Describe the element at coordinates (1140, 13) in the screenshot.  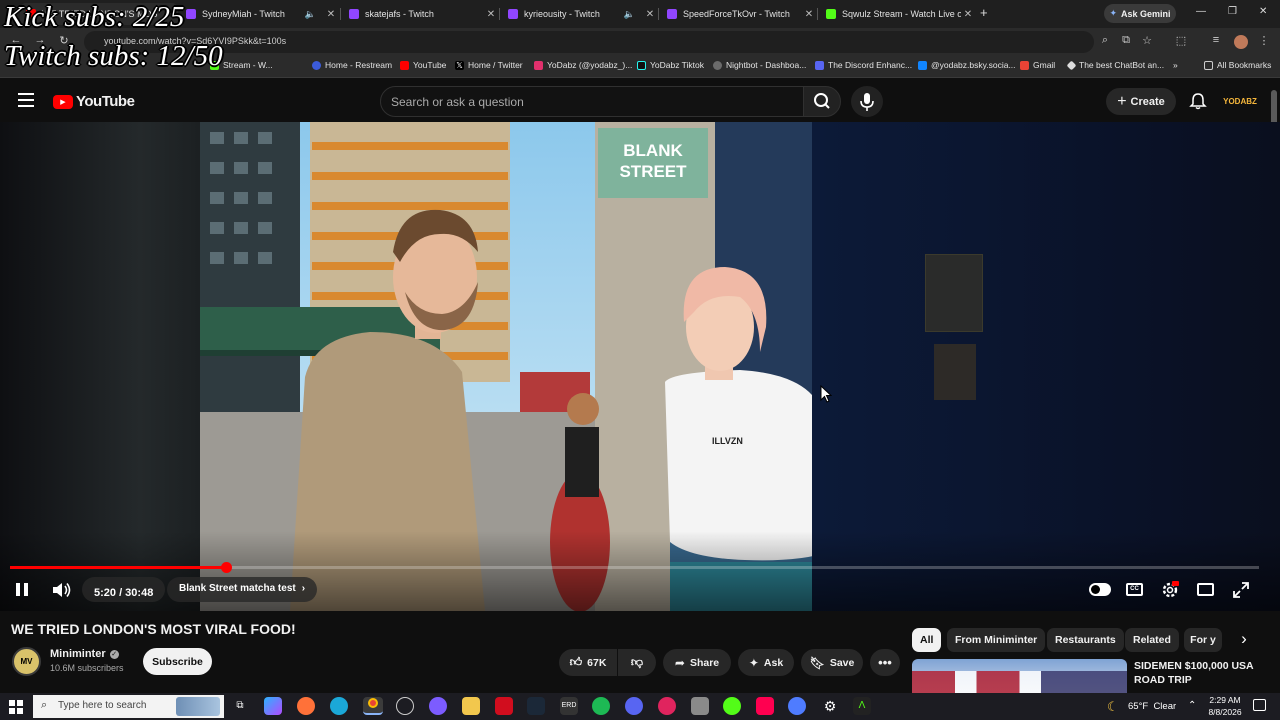
I see `ask-gemini-button: ✦ Ask Gemini` at that location.